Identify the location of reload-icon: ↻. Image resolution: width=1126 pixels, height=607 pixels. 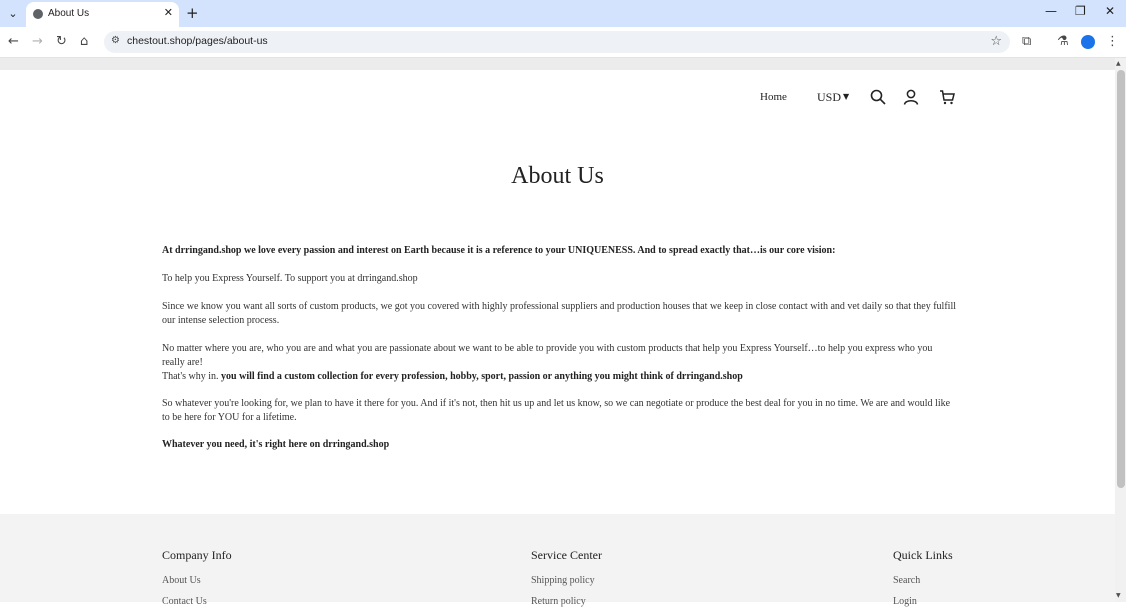
(61, 41).